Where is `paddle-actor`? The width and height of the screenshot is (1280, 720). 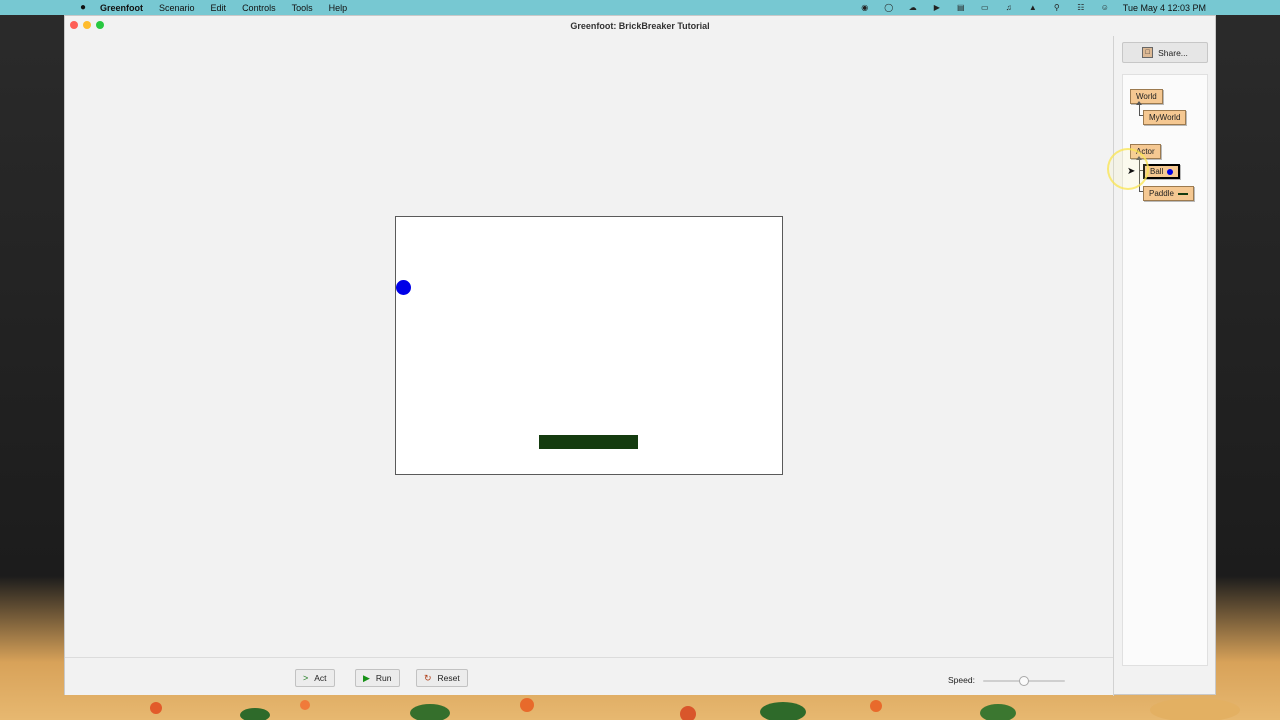 paddle-actor is located at coordinates (588, 442).